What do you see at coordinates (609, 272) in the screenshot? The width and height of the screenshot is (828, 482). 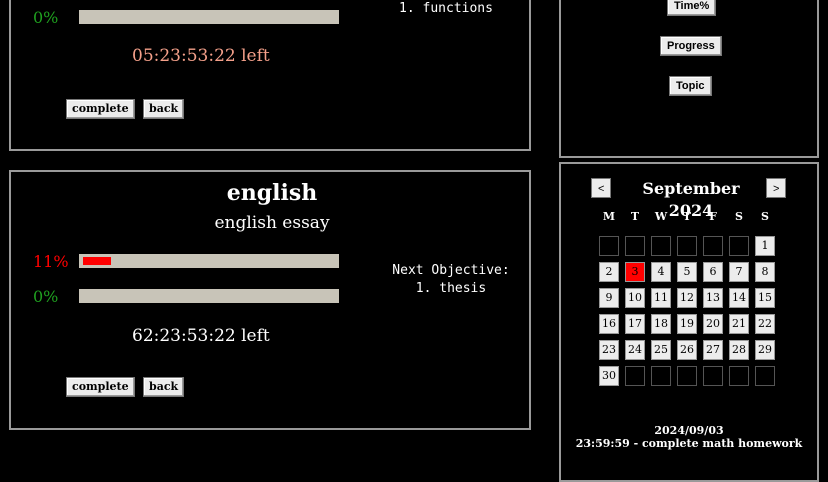 I see `calendar-day: 2` at bounding box center [609, 272].